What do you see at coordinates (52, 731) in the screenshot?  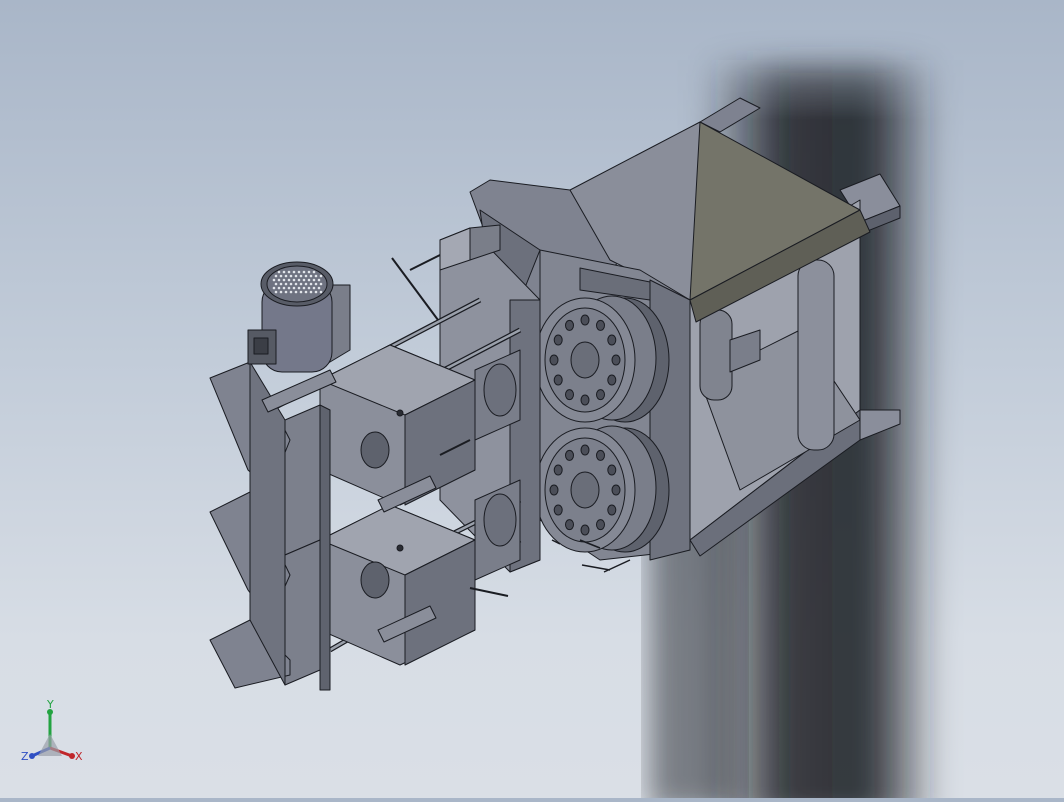 I see `coordinate-triad: Y X Z` at bounding box center [52, 731].